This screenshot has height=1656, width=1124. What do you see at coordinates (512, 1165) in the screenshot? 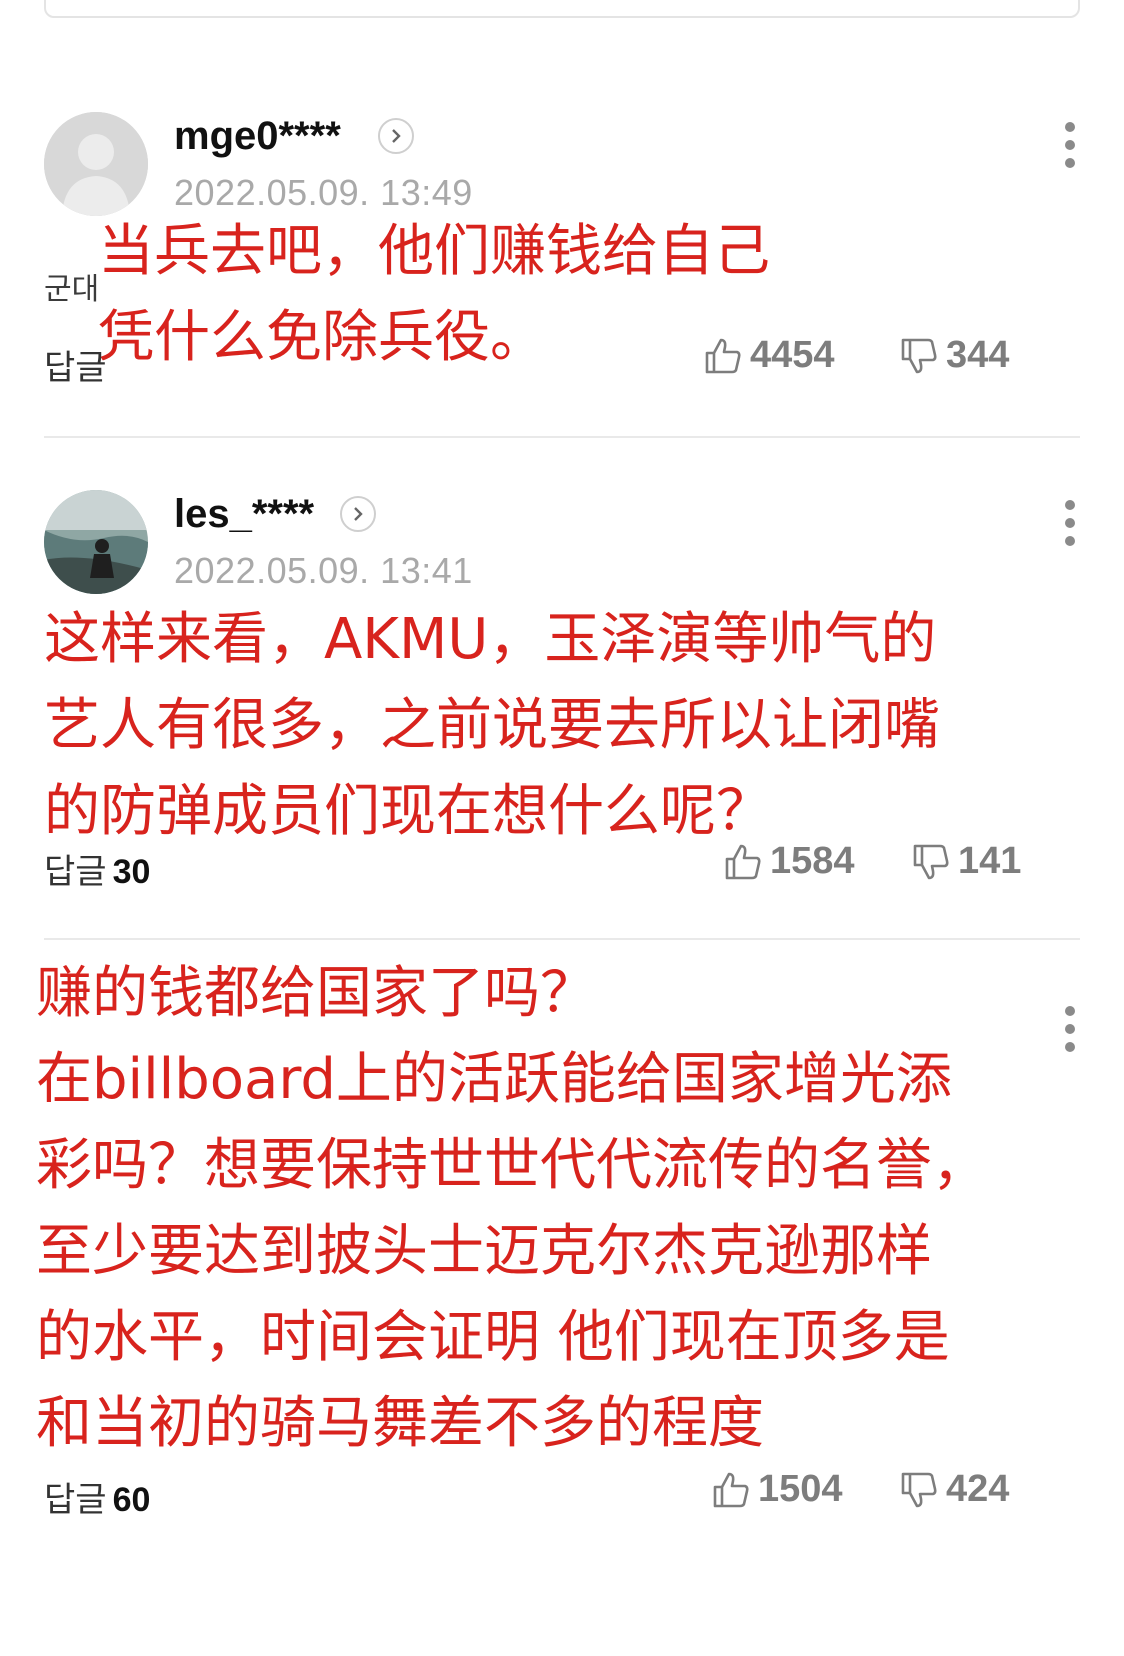
I see `translation-overlay-line: 彩吗？想要保持世世代代流传的名誉，` at bounding box center [512, 1165].